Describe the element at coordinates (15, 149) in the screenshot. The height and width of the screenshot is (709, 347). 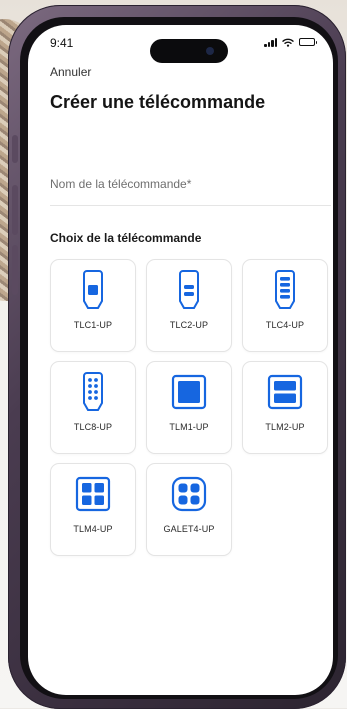
I see `side-button` at that location.